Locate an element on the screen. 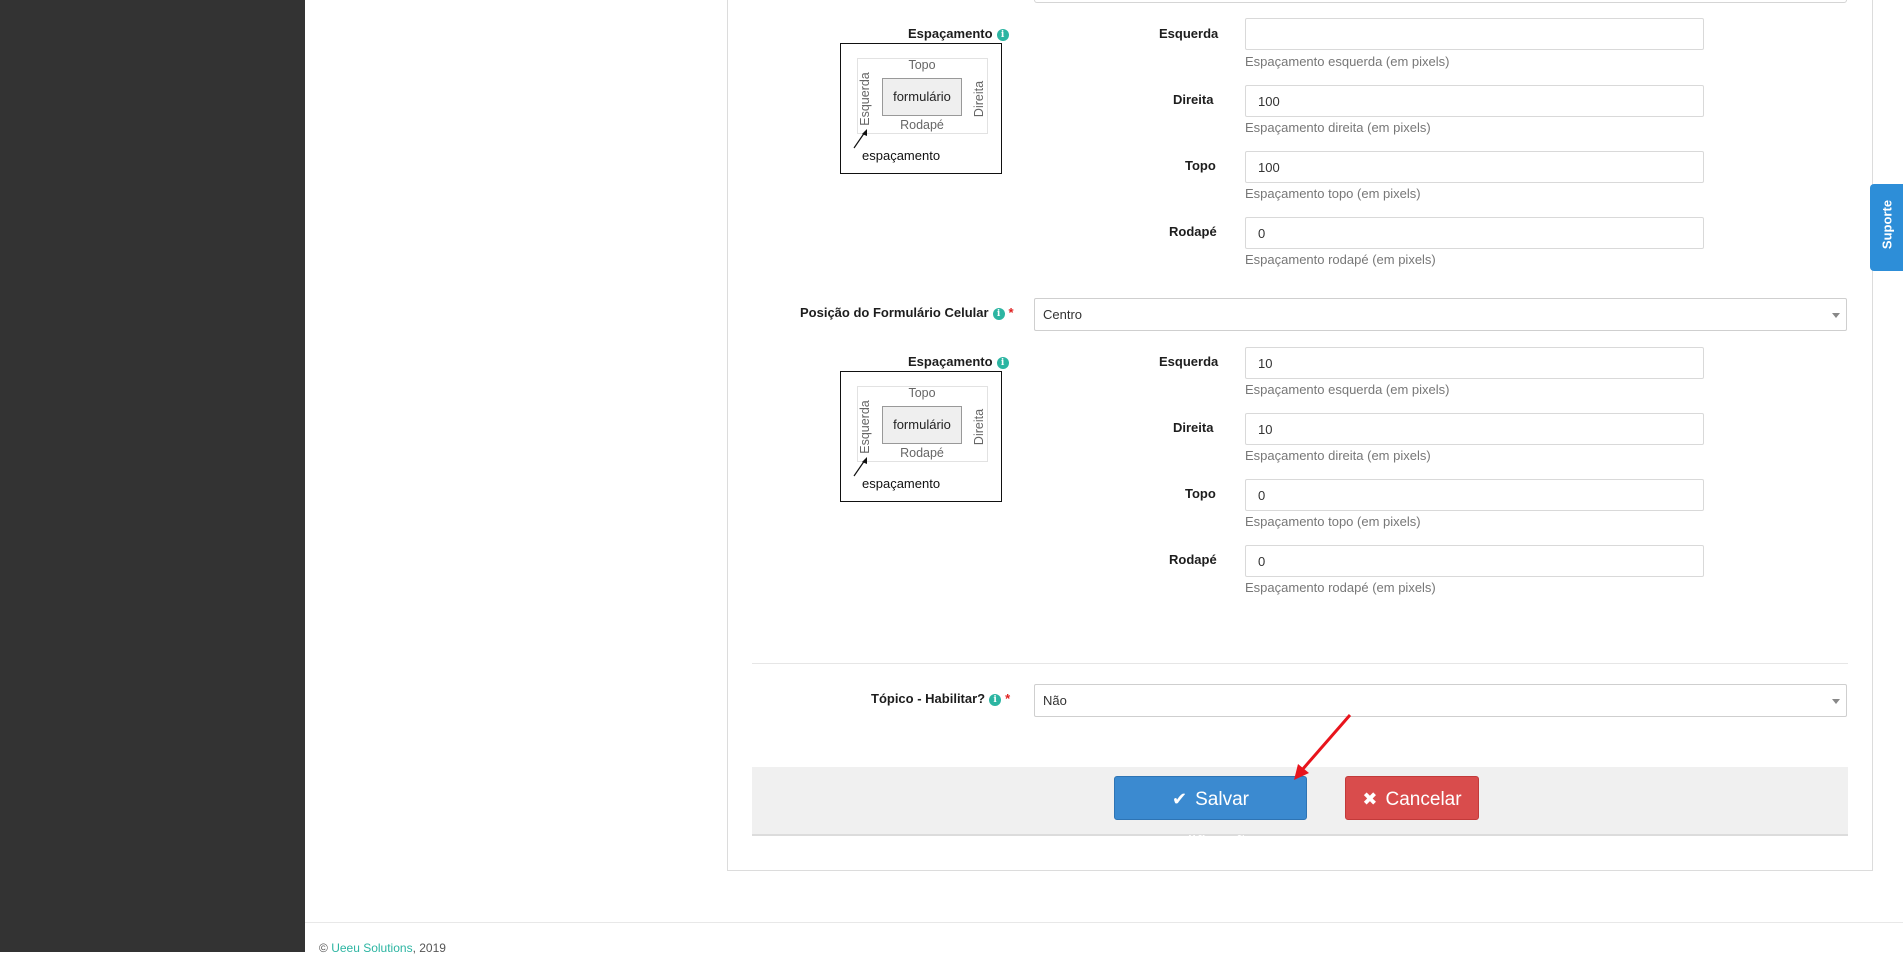 The image size is (1903, 955). spacing-label: Espaçamento i is located at coordinates (958, 33).